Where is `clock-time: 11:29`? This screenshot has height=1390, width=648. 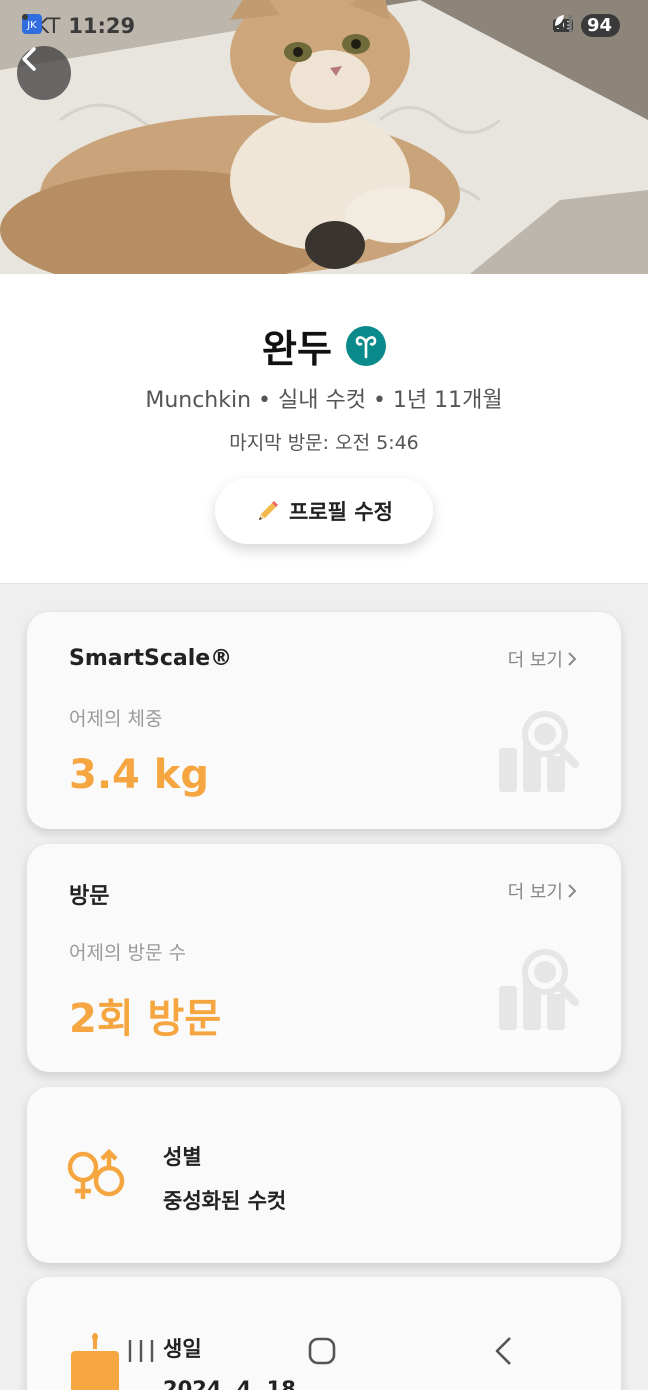
clock-time: 11:29 is located at coordinates (102, 26).